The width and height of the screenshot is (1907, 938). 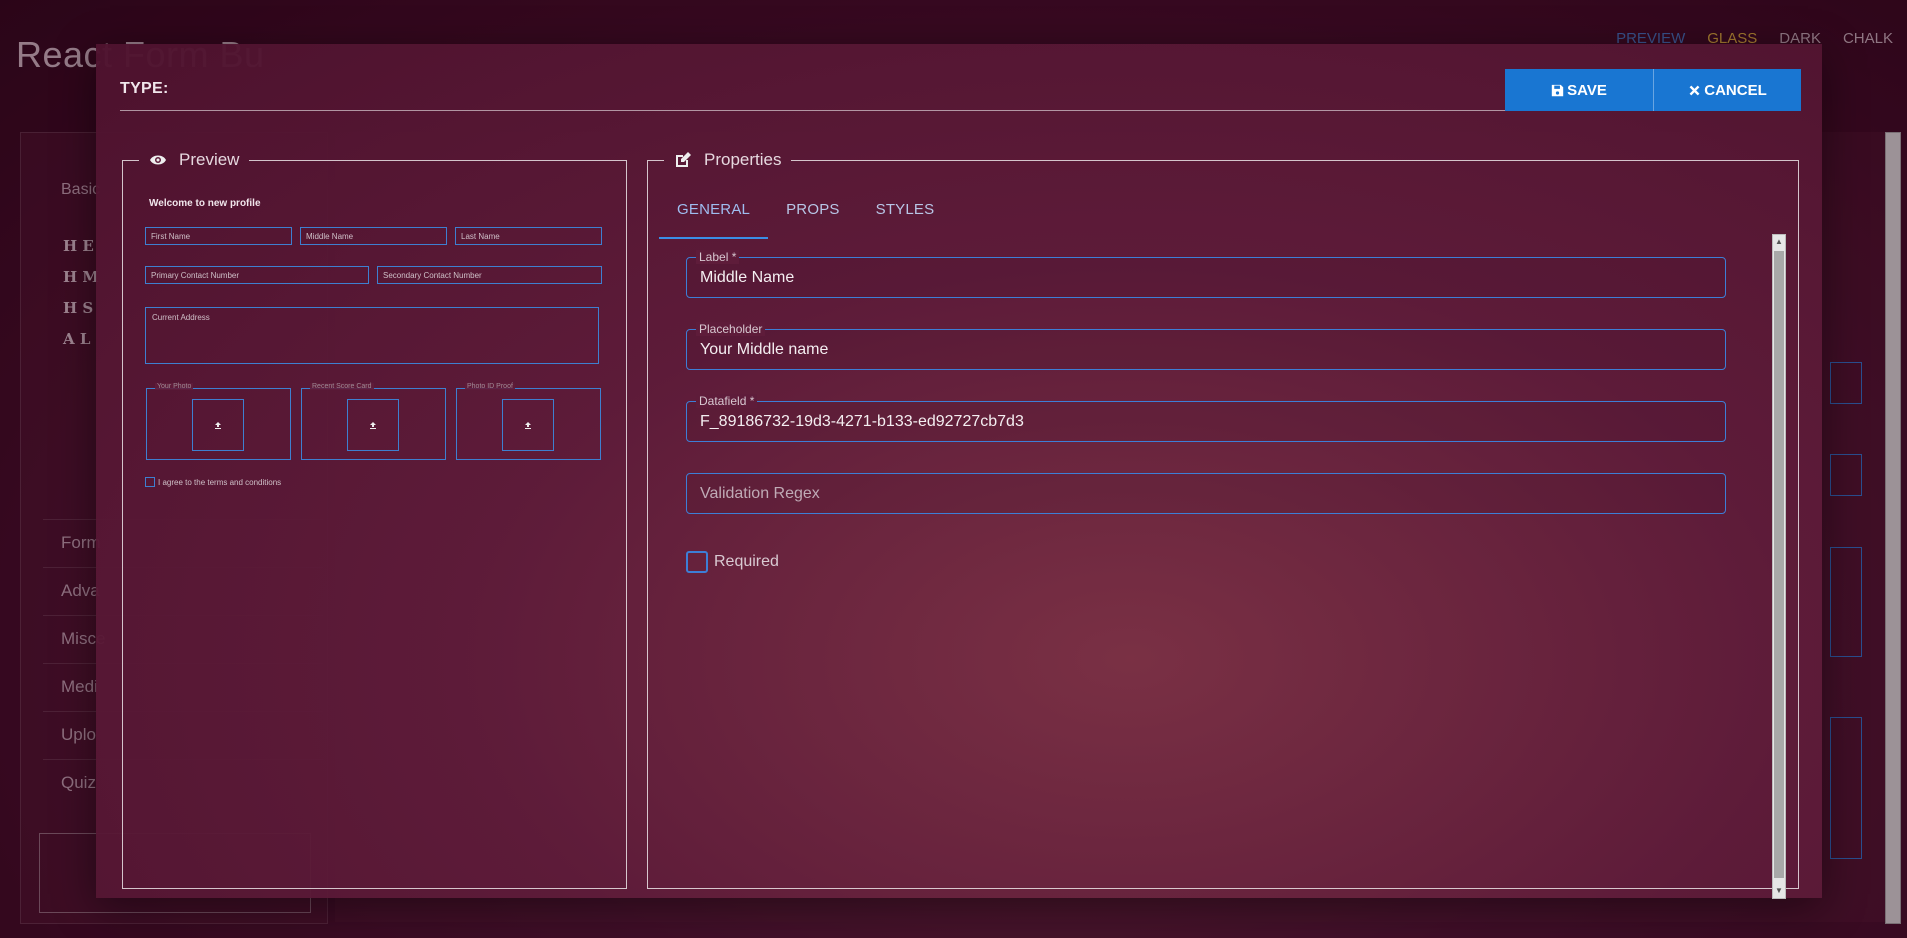 I want to click on preview-secondary-contact-input: Secondary Contact Number, so click(x=489, y=275).